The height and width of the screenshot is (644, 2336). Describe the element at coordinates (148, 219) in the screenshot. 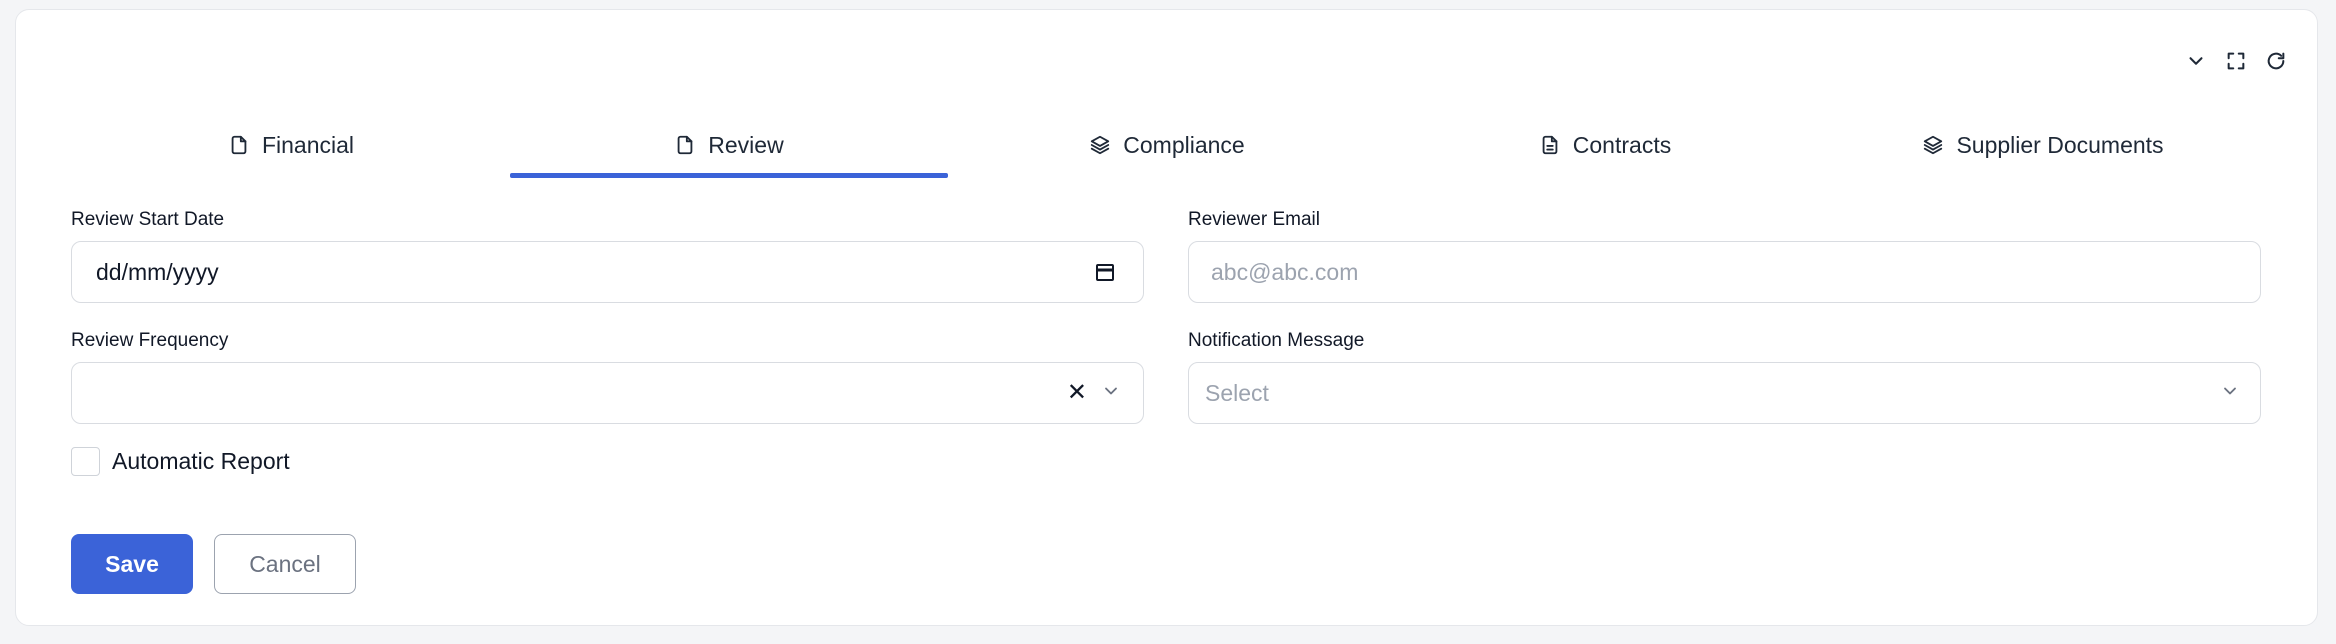

I see `review-start-date-label: Review Start Date` at that location.